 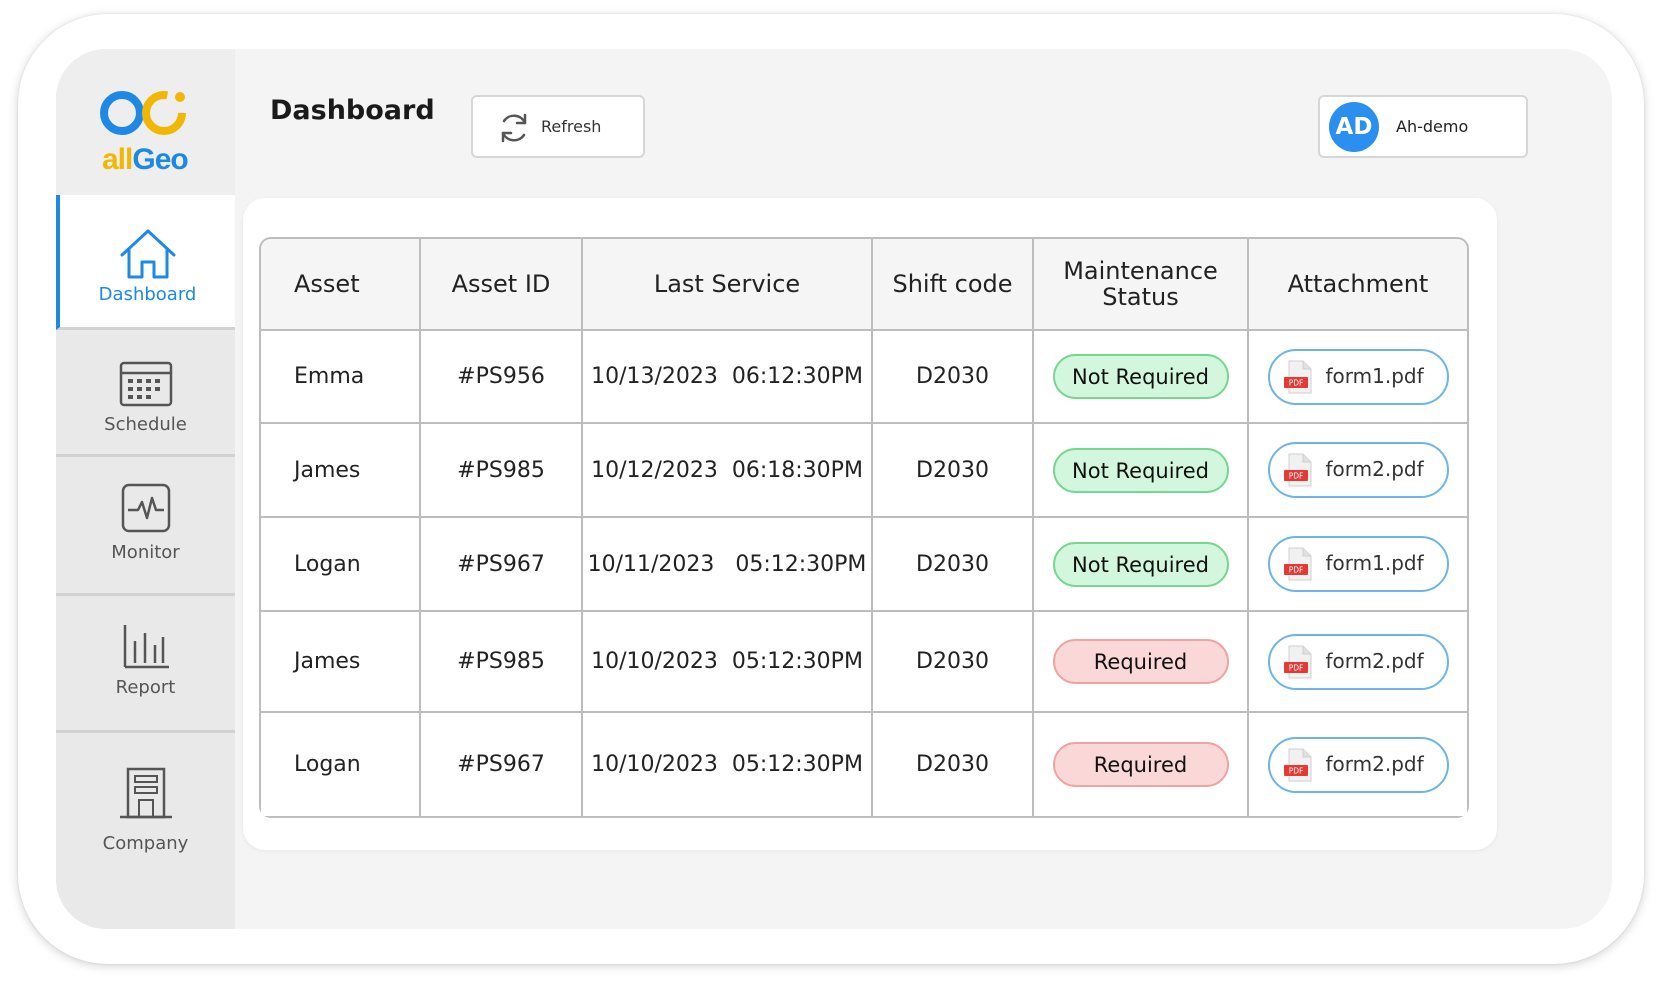 I want to click on column-header-shift-code: Shift code, so click(x=953, y=285).